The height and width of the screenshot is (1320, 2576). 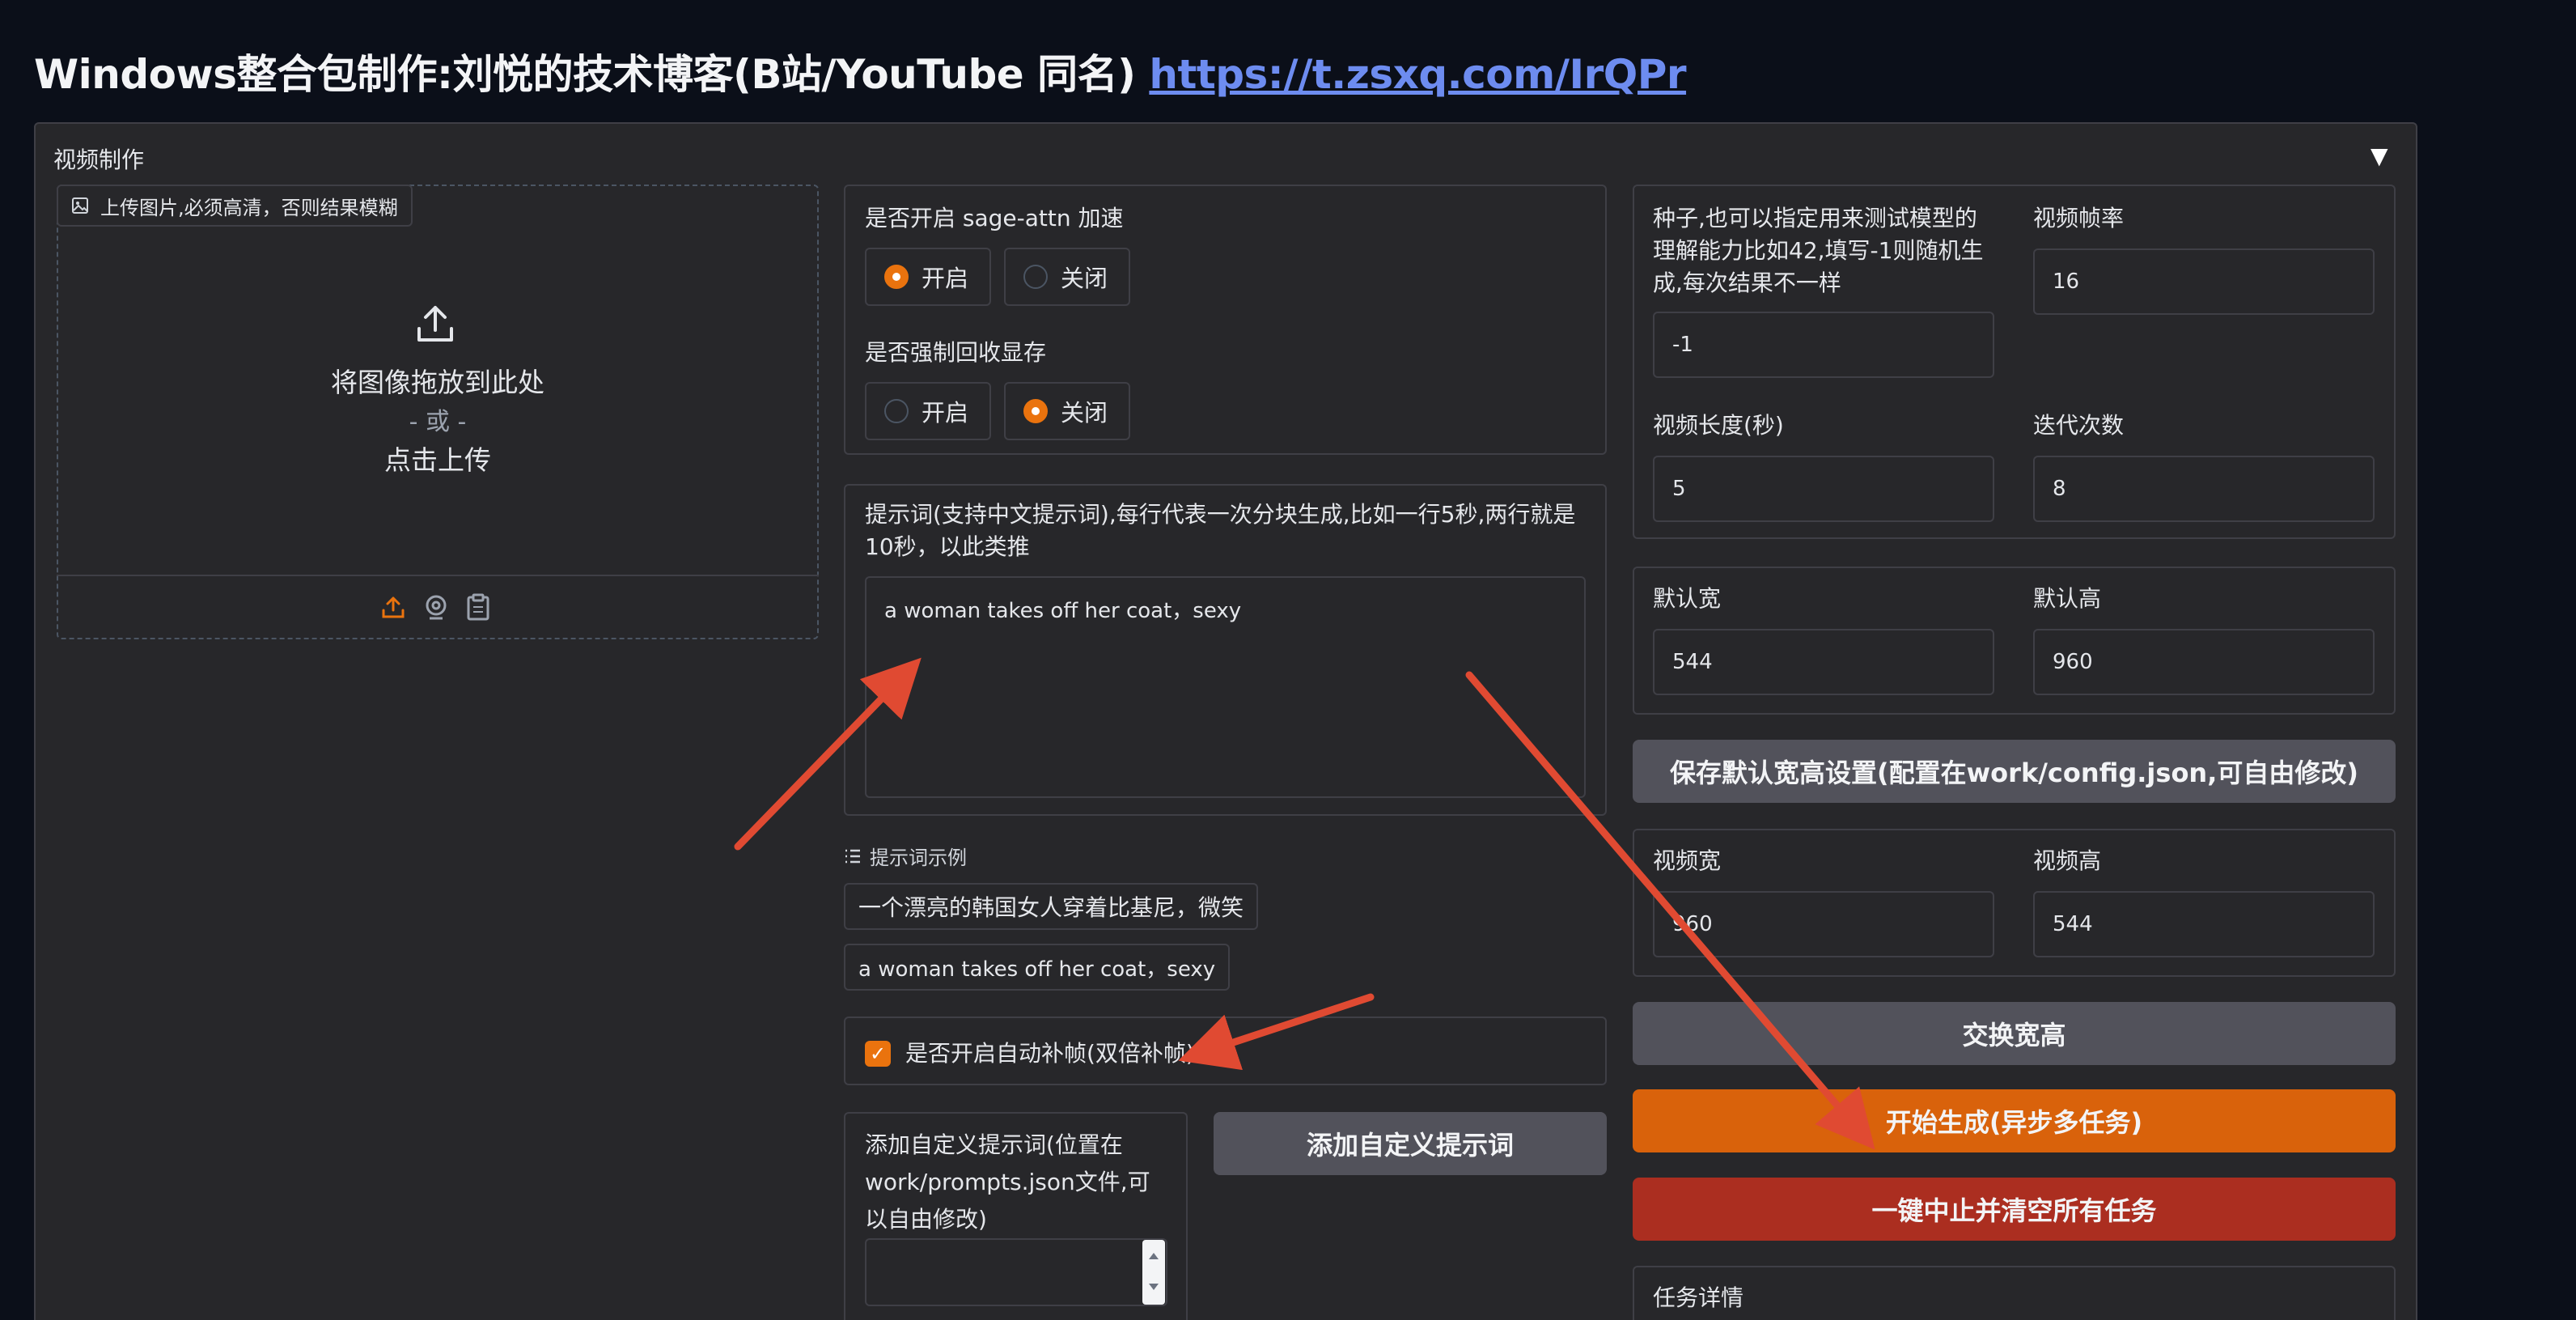 What do you see at coordinates (2204, 662) in the screenshot?
I see `default-height-input: 960` at bounding box center [2204, 662].